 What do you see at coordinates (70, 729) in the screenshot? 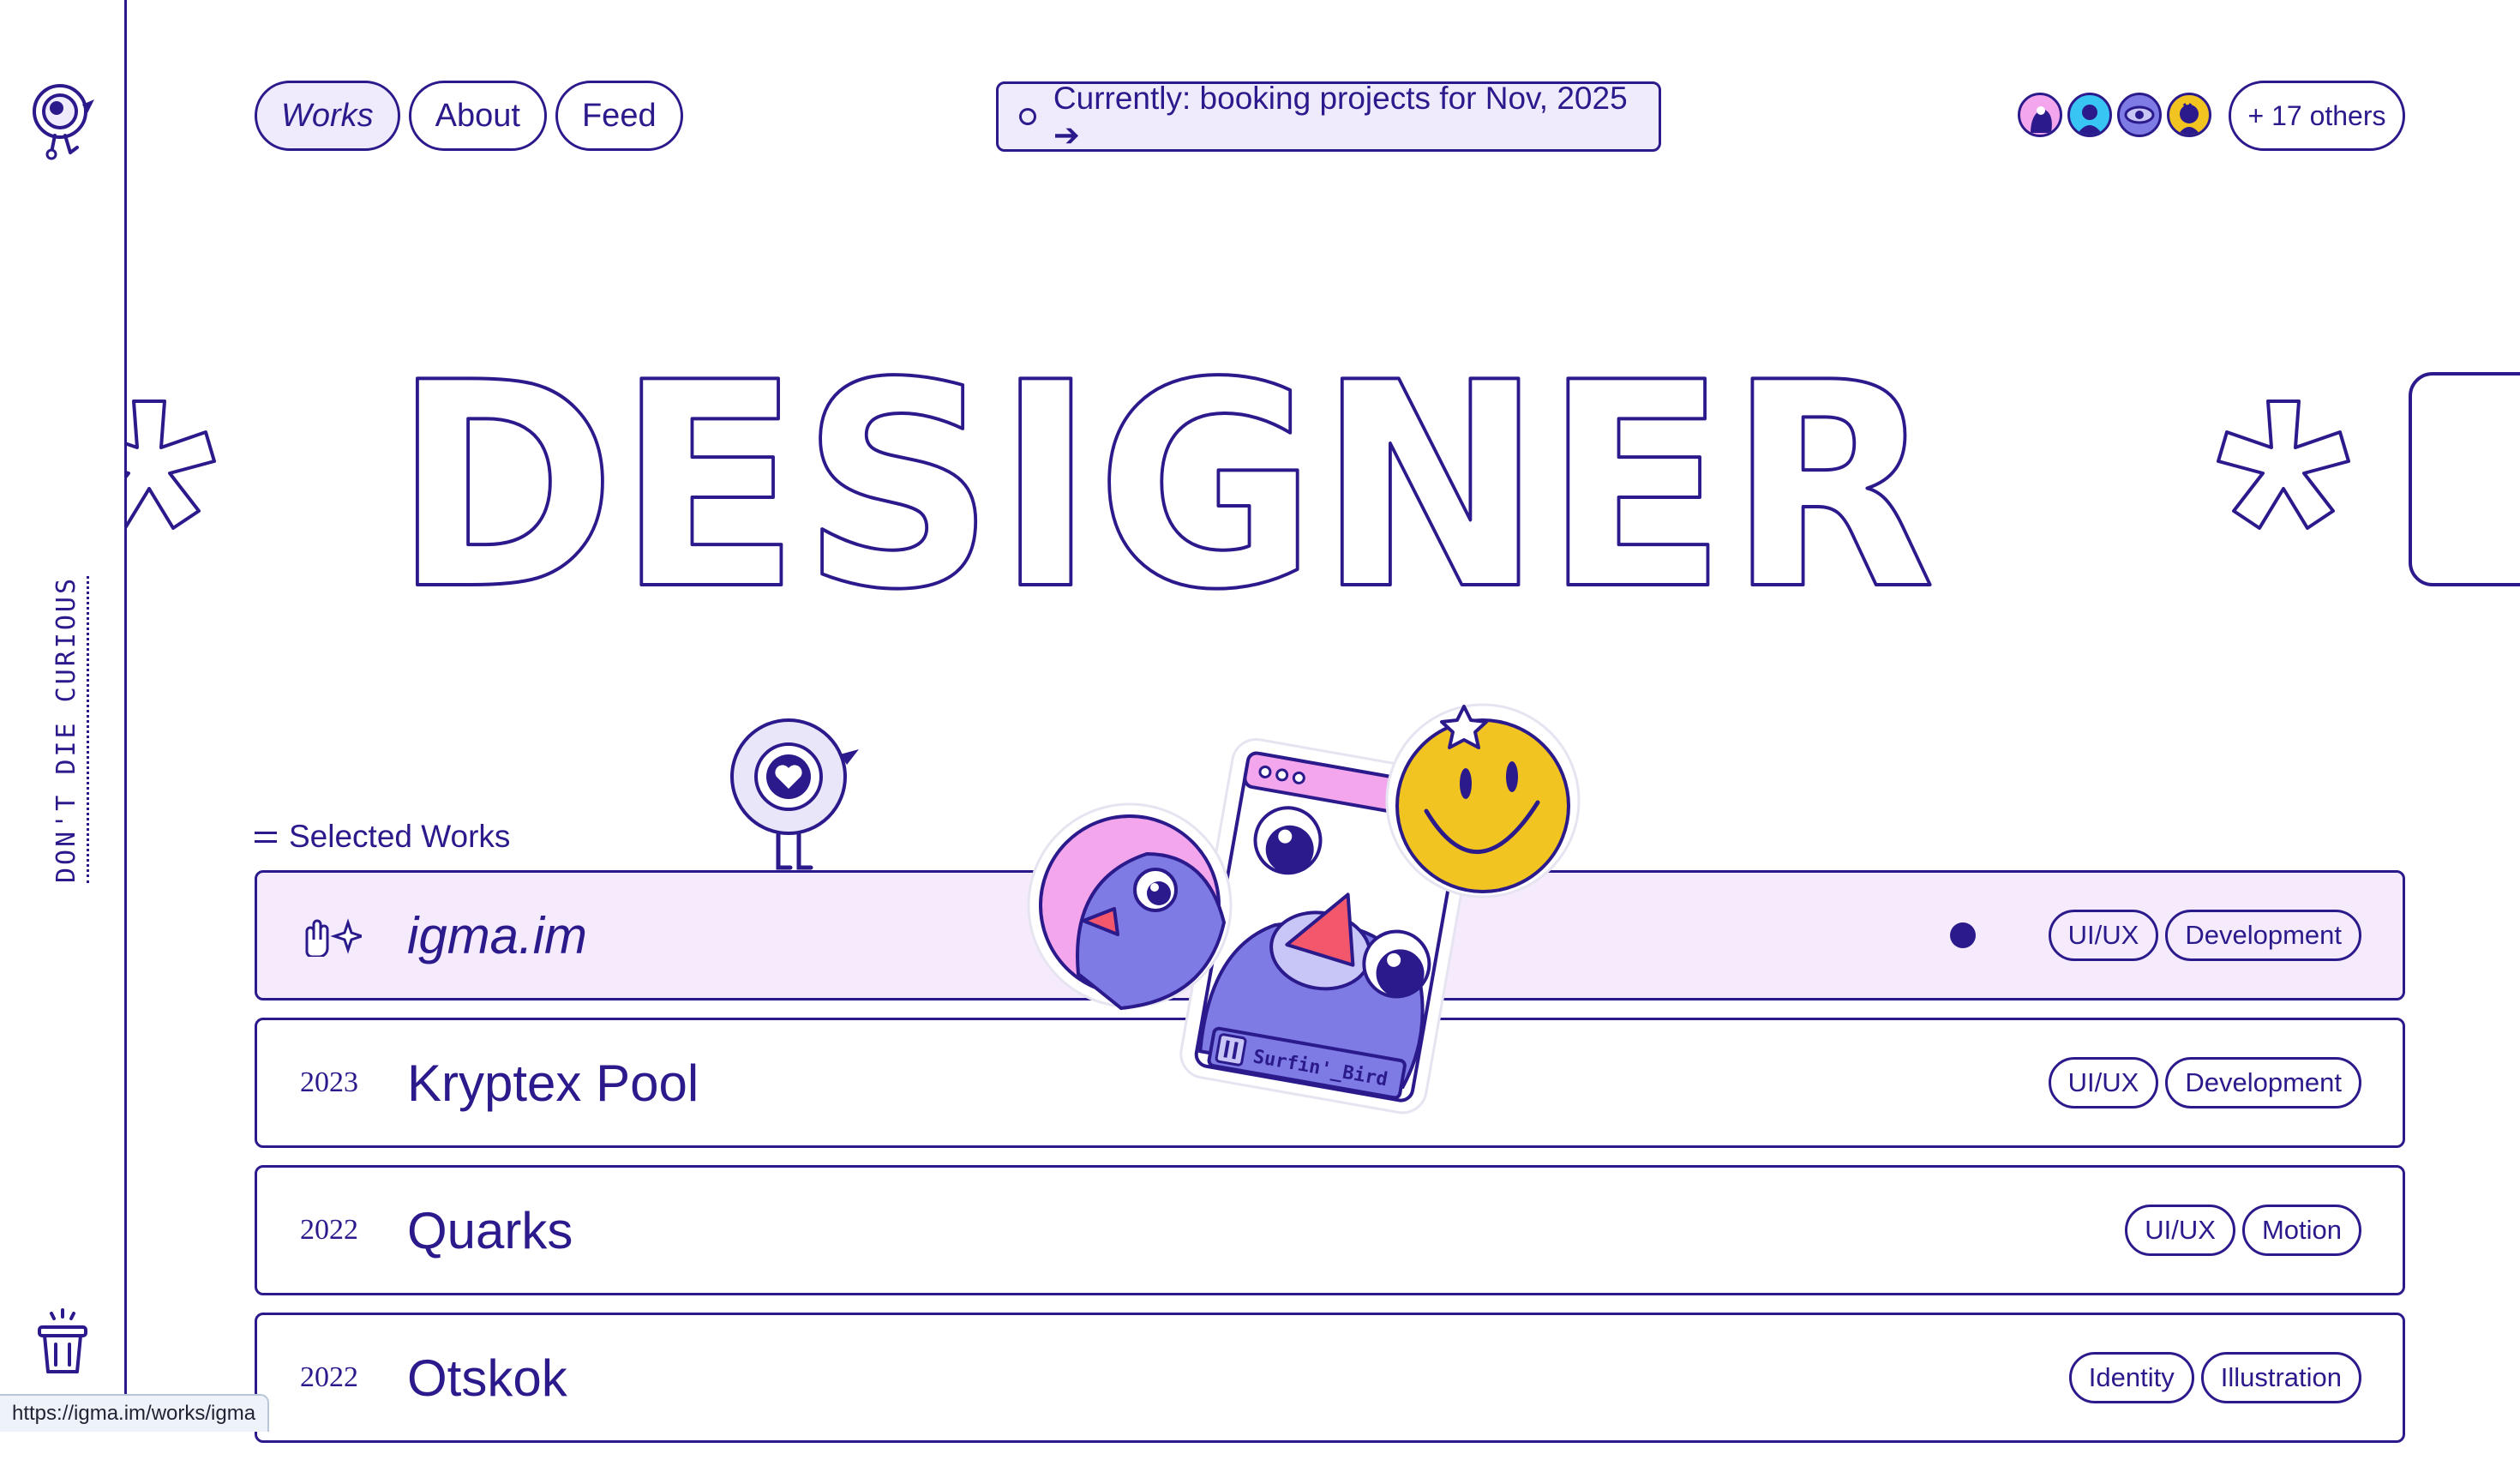
I see `tagline-vertical: Don't die curious` at bounding box center [70, 729].